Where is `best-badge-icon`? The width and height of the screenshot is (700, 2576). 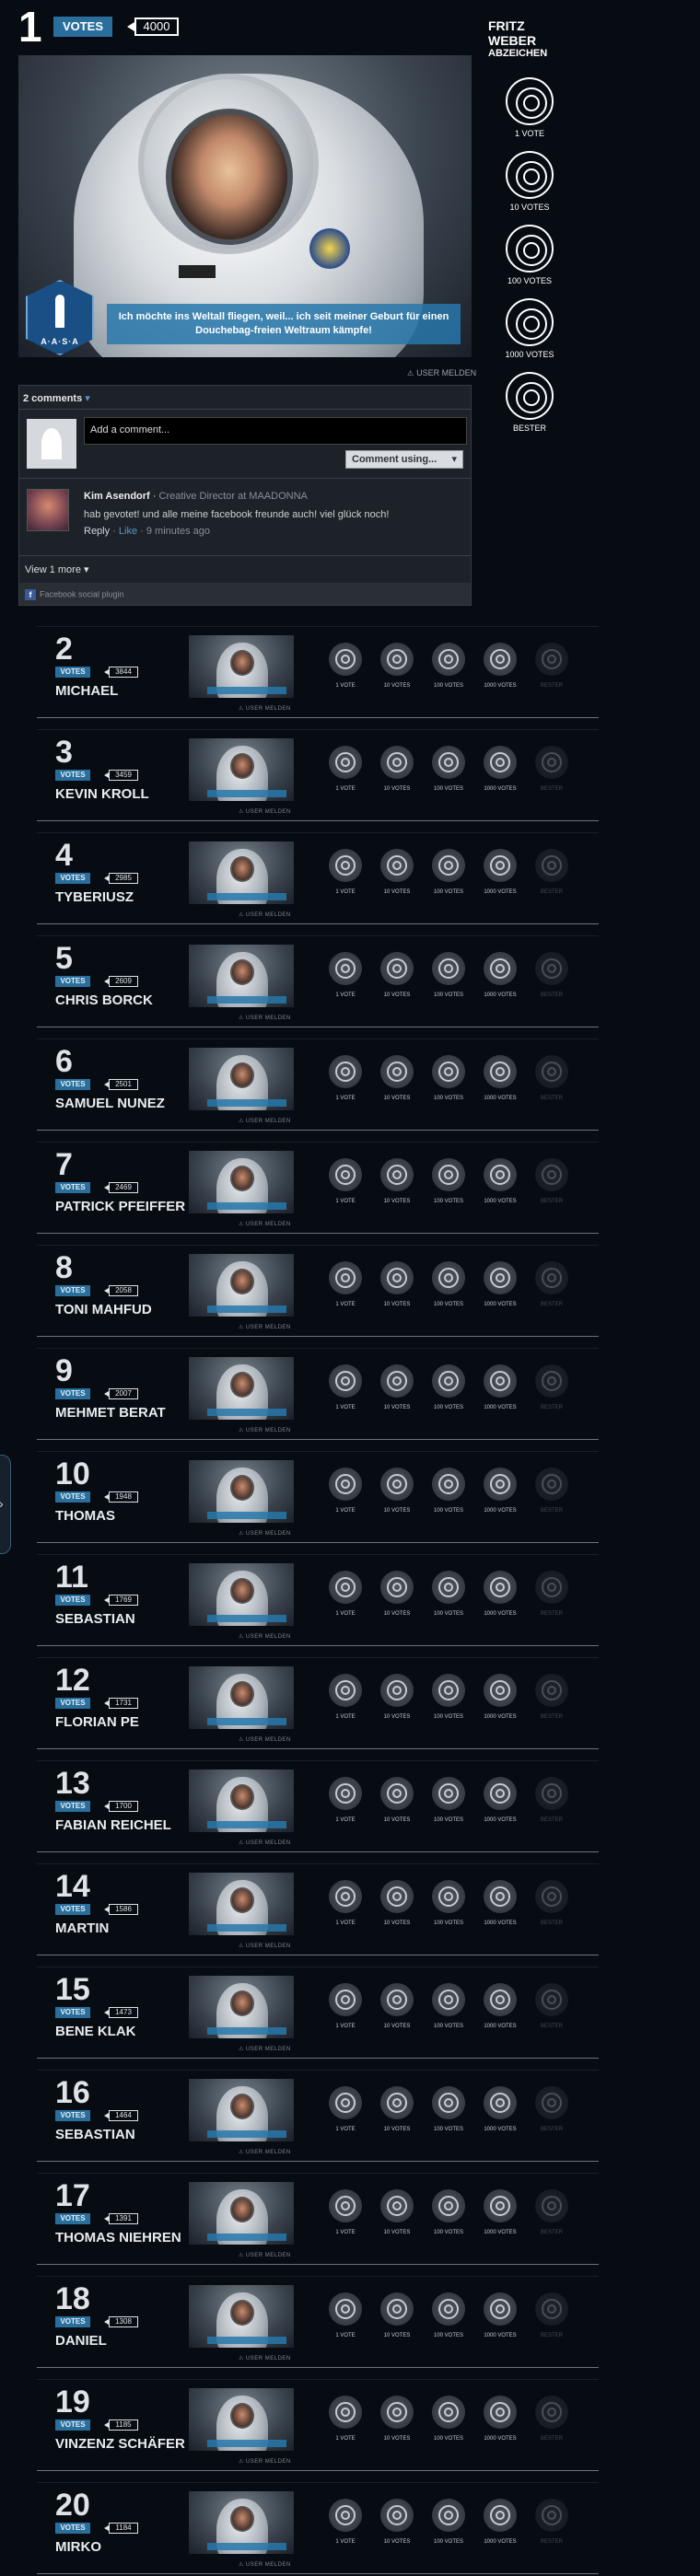 best-badge-icon is located at coordinates (551, 659).